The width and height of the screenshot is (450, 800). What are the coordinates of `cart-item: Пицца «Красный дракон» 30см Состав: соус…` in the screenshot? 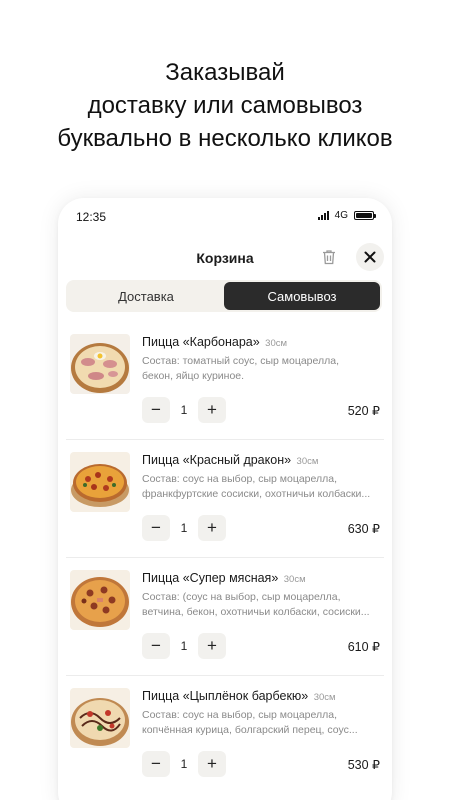 It's located at (225, 499).